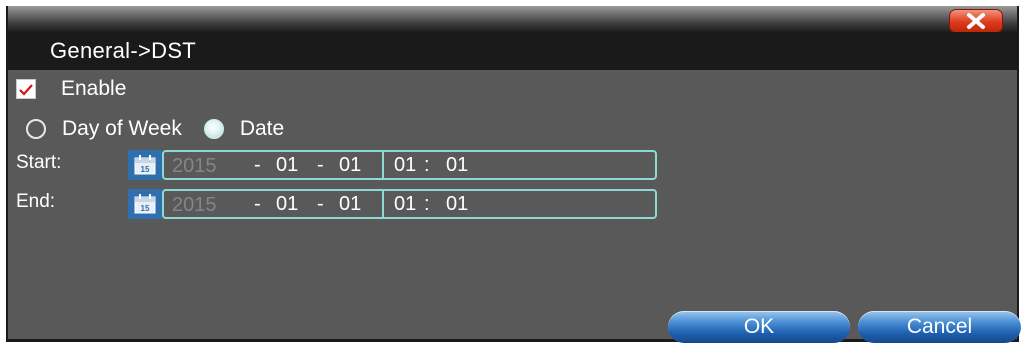  I want to click on ok-button: OK, so click(759, 327).